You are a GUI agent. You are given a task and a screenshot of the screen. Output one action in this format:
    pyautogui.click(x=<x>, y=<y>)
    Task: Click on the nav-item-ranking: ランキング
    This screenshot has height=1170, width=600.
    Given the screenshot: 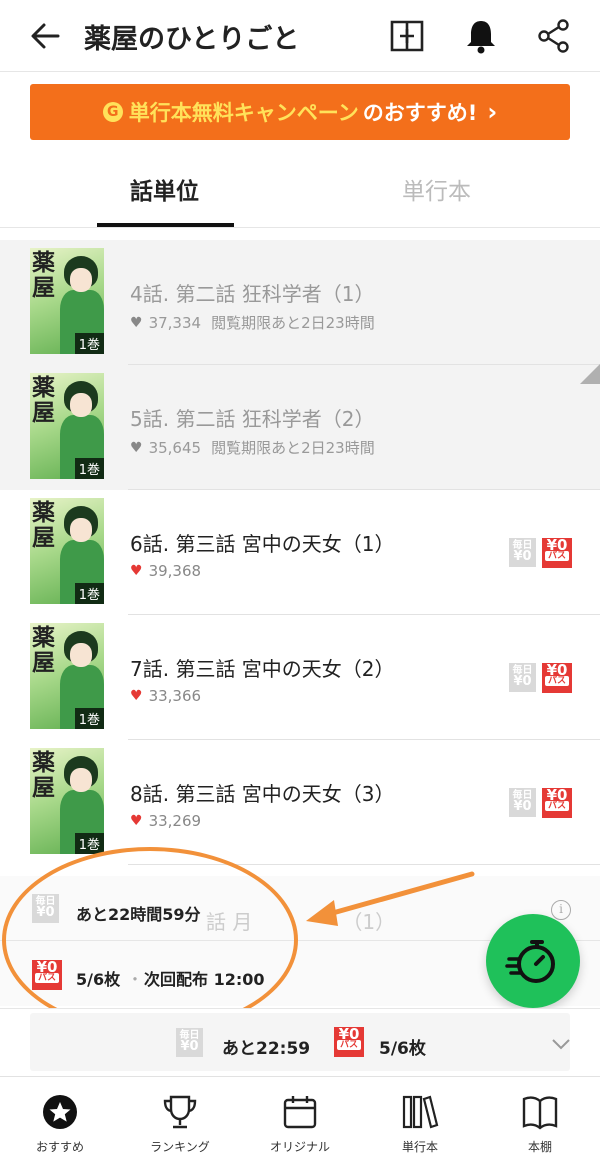 What is the action you would take?
    pyautogui.click(x=180, y=1123)
    